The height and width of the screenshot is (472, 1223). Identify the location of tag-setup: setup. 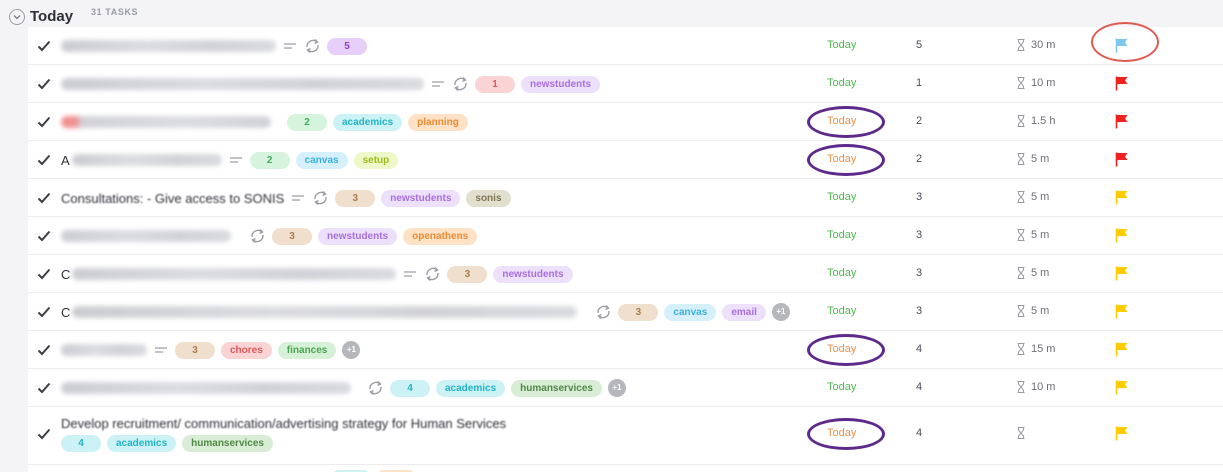
(376, 160).